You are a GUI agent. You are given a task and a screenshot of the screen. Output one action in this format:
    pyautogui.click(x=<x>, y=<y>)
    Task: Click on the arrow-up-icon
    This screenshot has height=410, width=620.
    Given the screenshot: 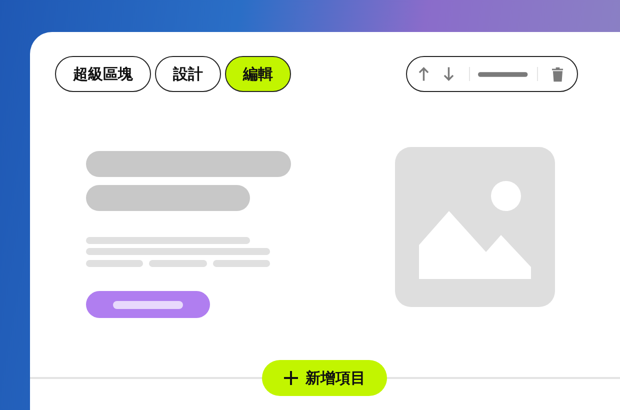 What is the action you would take?
    pyautogui.click(x=424, y=74)
    